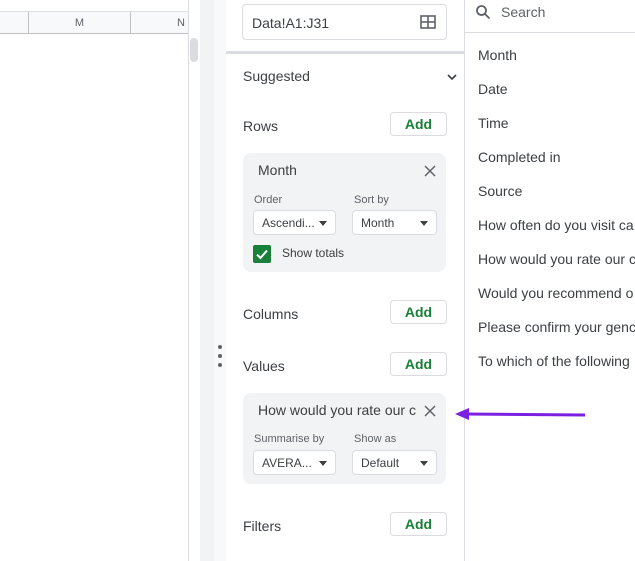 The image size is (635, 561). Describe the element at coordinates (418, 312) in the screenshot. I see `add-column-button: Add` at that location.